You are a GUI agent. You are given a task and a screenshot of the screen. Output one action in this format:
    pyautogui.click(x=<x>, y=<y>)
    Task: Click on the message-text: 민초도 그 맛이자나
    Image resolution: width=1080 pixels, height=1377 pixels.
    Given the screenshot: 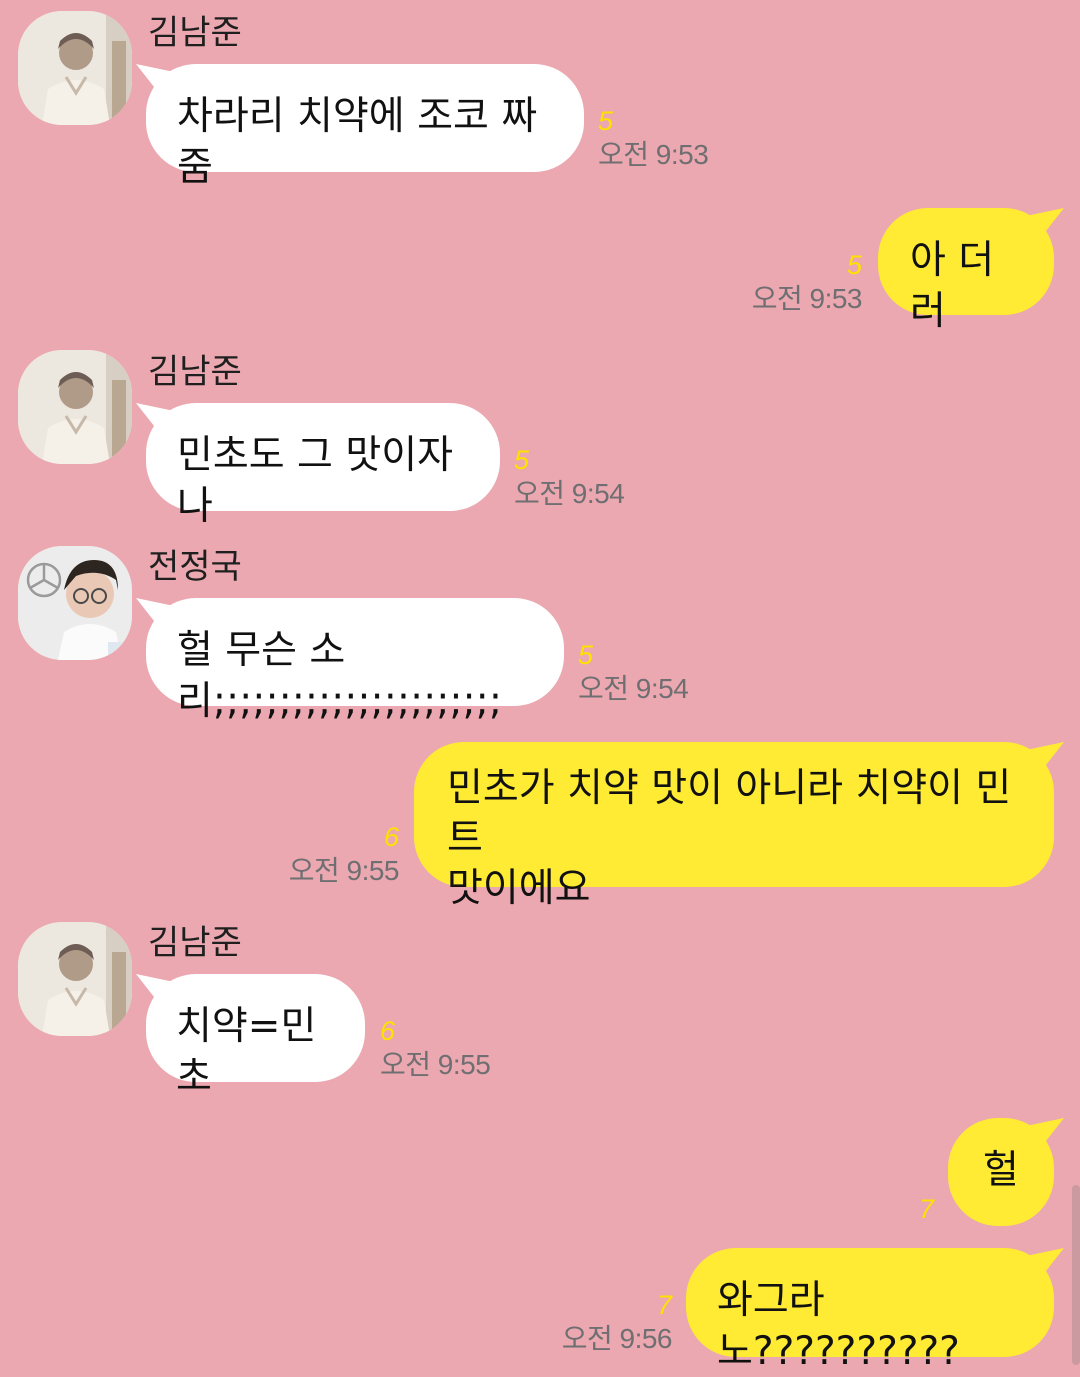 What is the action you would take?
    pyautogui.click(x=315, y=481)
    